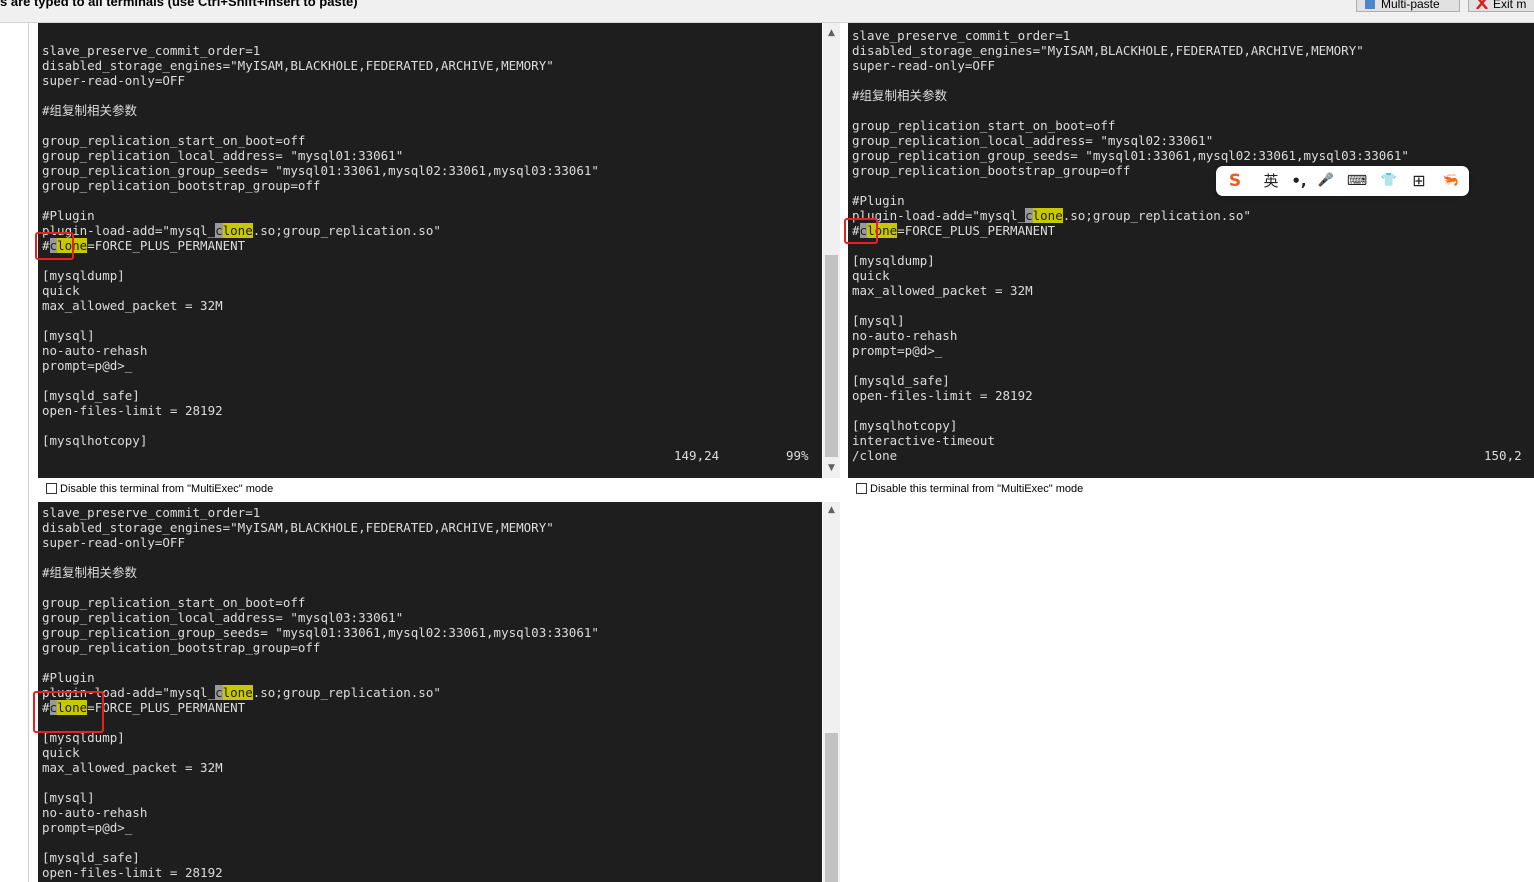  What do you see at coordinates (1389, 181) in the screenshot?
I see `skin-icon: 👕` at bounding box center [1389, 181].